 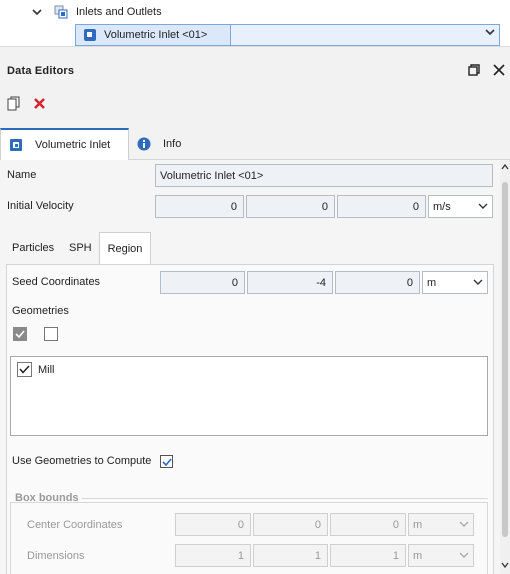 What do you see at coordinates (213, 555) in the screenshot?
I see `dimensions-x-field: 1` at bounding box center [213, 555].